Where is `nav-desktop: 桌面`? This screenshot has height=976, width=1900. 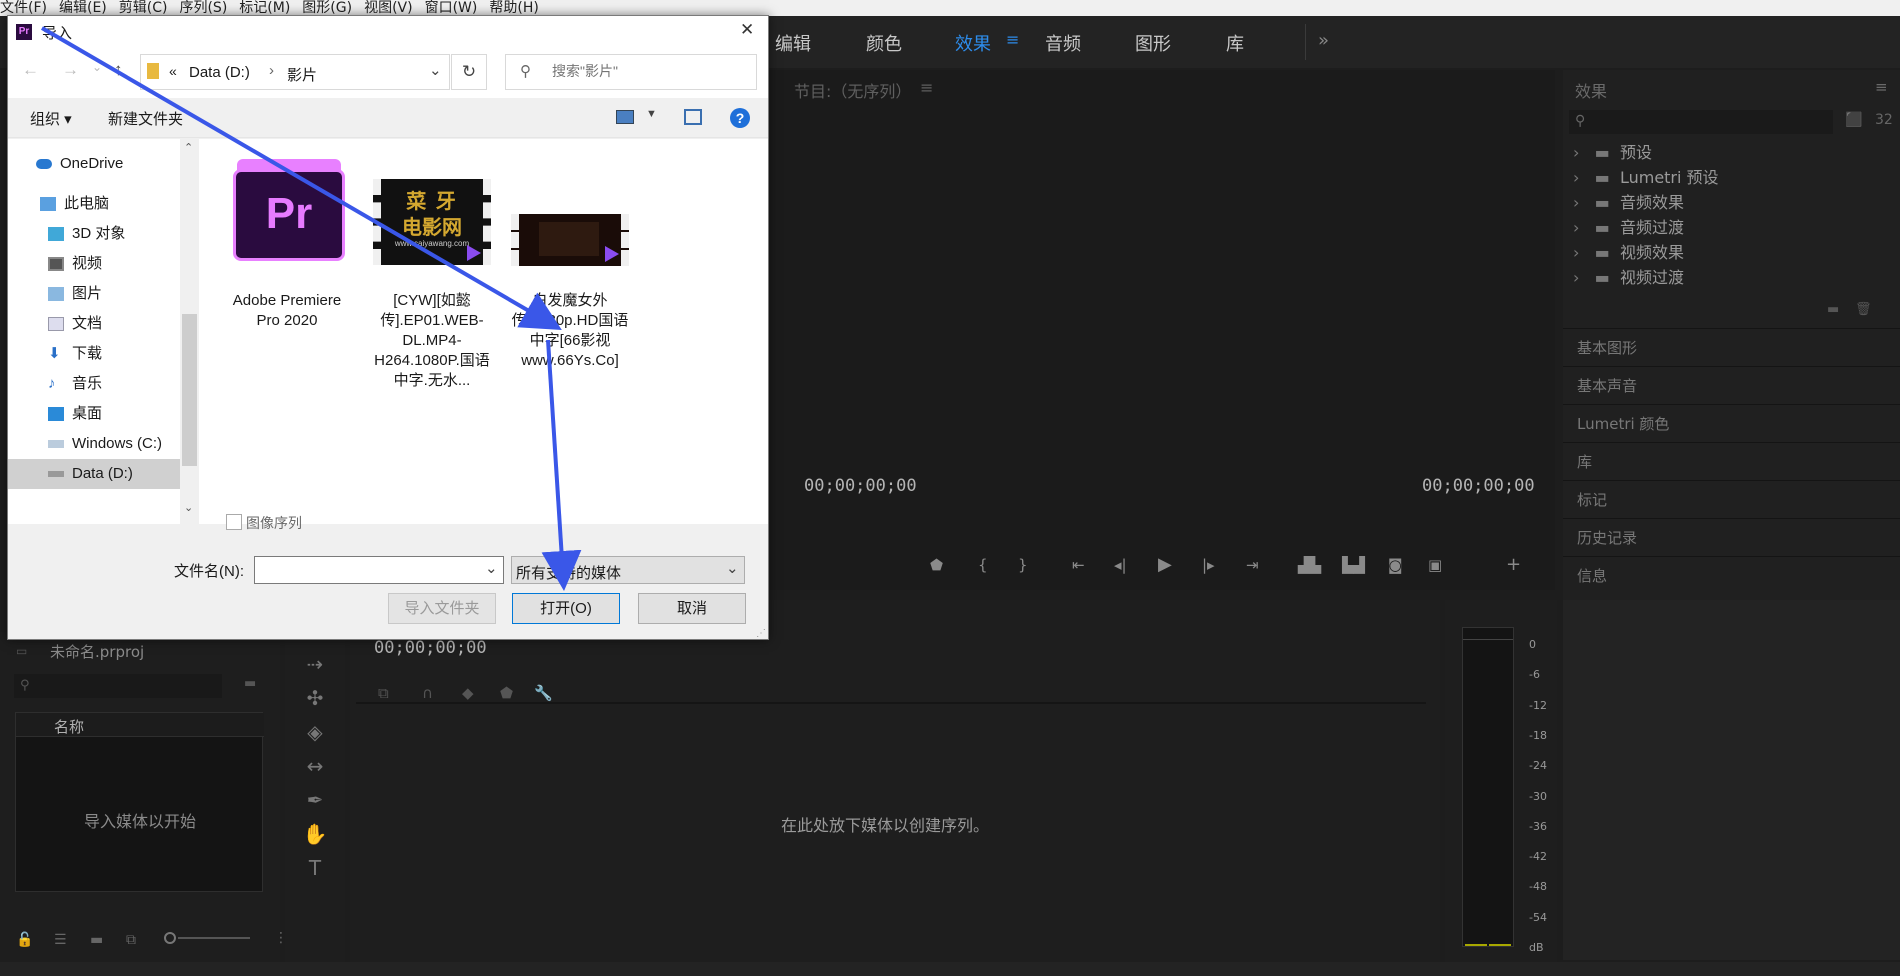 nav-desktop: 桌面 is located at coordinates (94, 414).